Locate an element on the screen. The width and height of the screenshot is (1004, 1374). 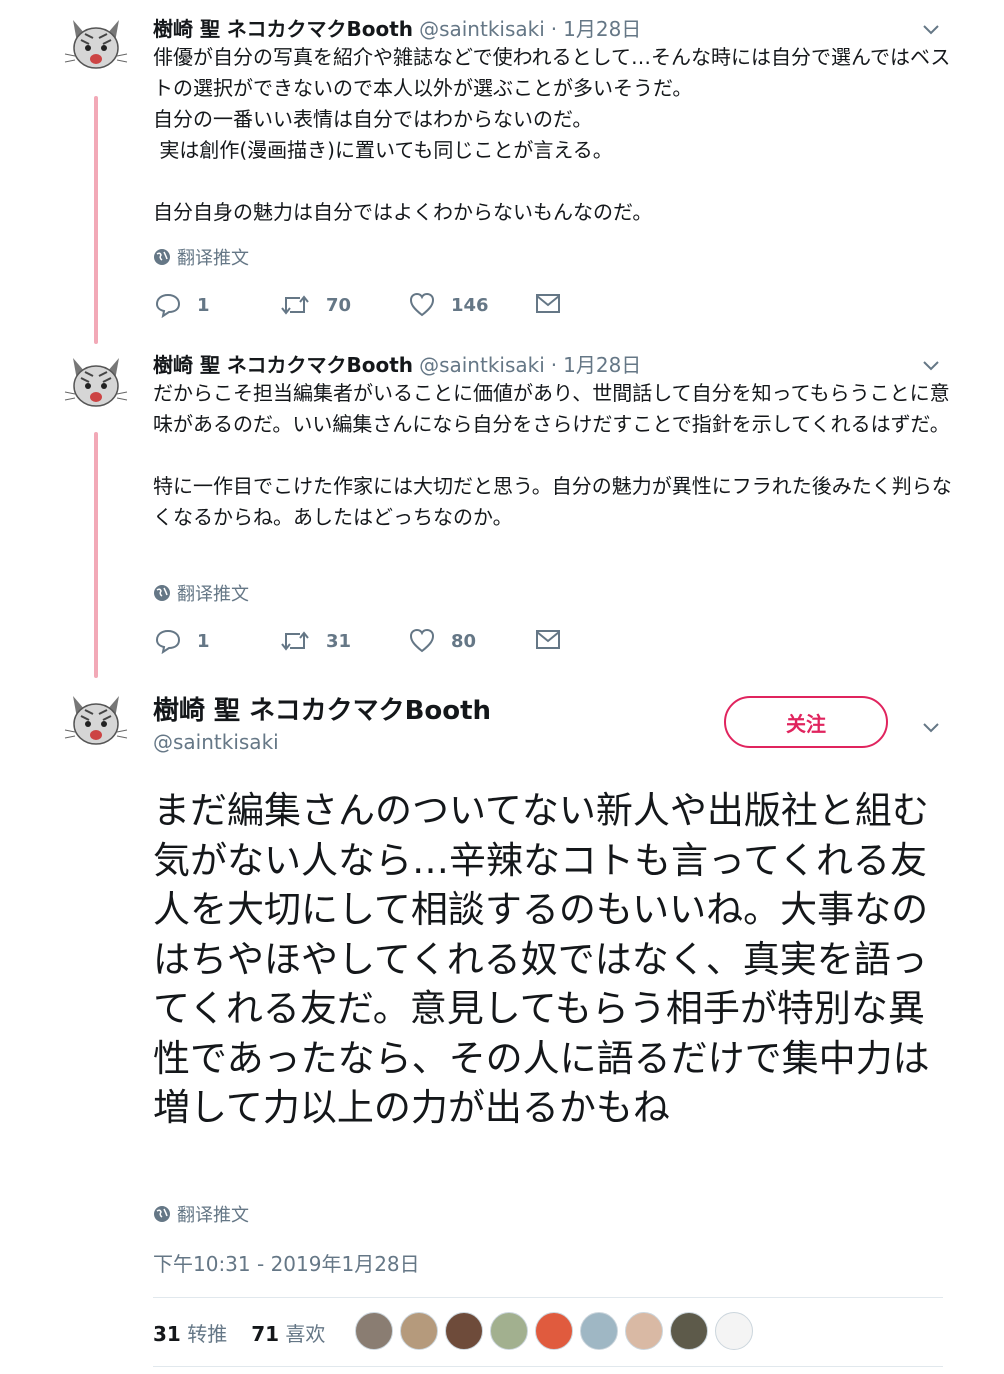
retweet-button: 31 is located at coordinates (315, 641).